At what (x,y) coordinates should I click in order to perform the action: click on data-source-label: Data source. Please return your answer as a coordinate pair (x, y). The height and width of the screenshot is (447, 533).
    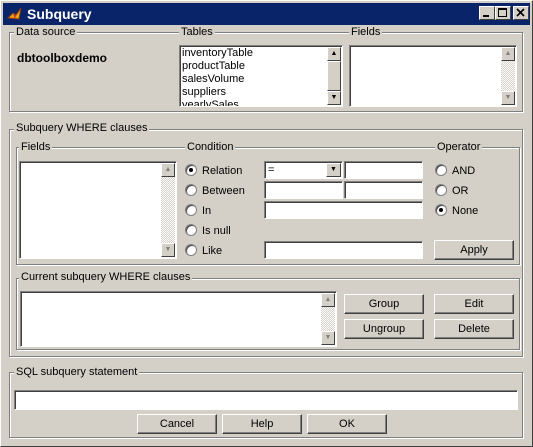
    Looking at the image, I should click on (46, 32).